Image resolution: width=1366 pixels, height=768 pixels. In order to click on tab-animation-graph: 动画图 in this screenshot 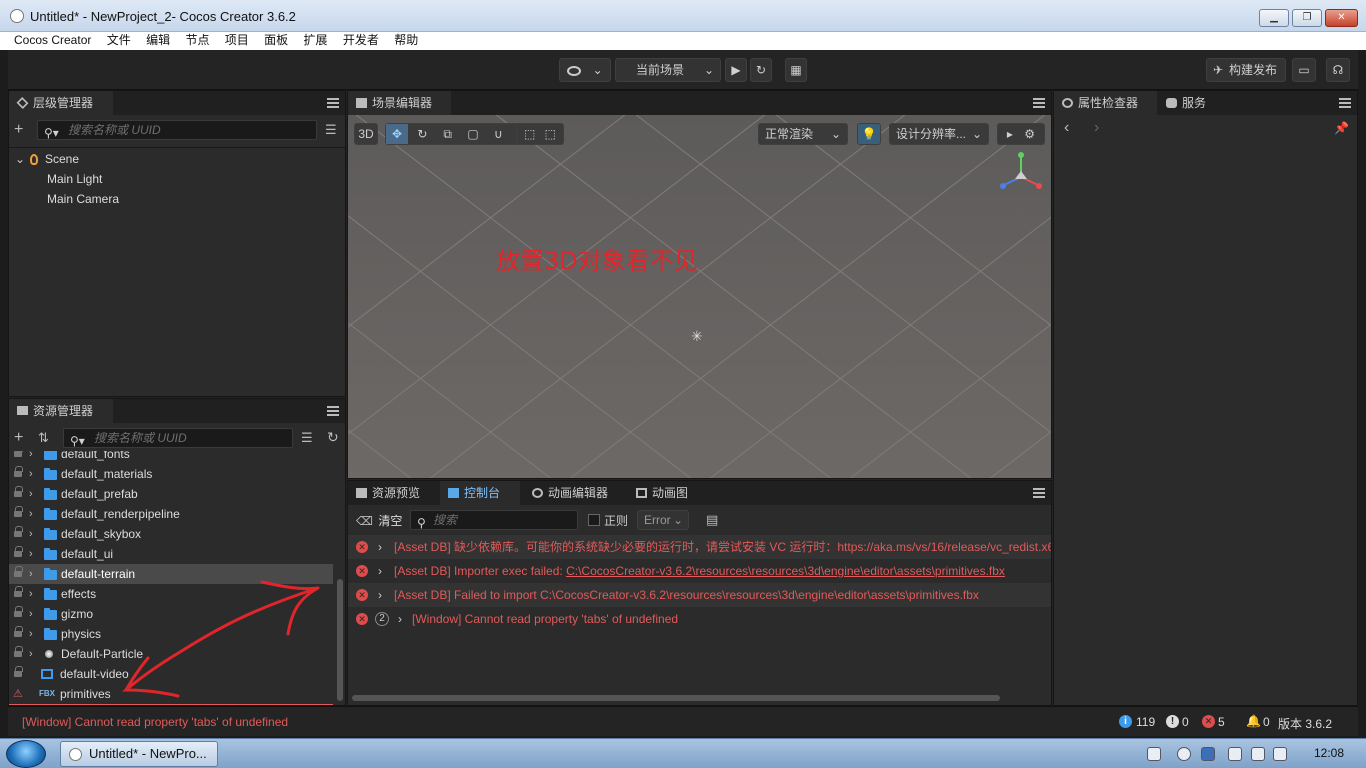, I will do `click(667, 493)`.